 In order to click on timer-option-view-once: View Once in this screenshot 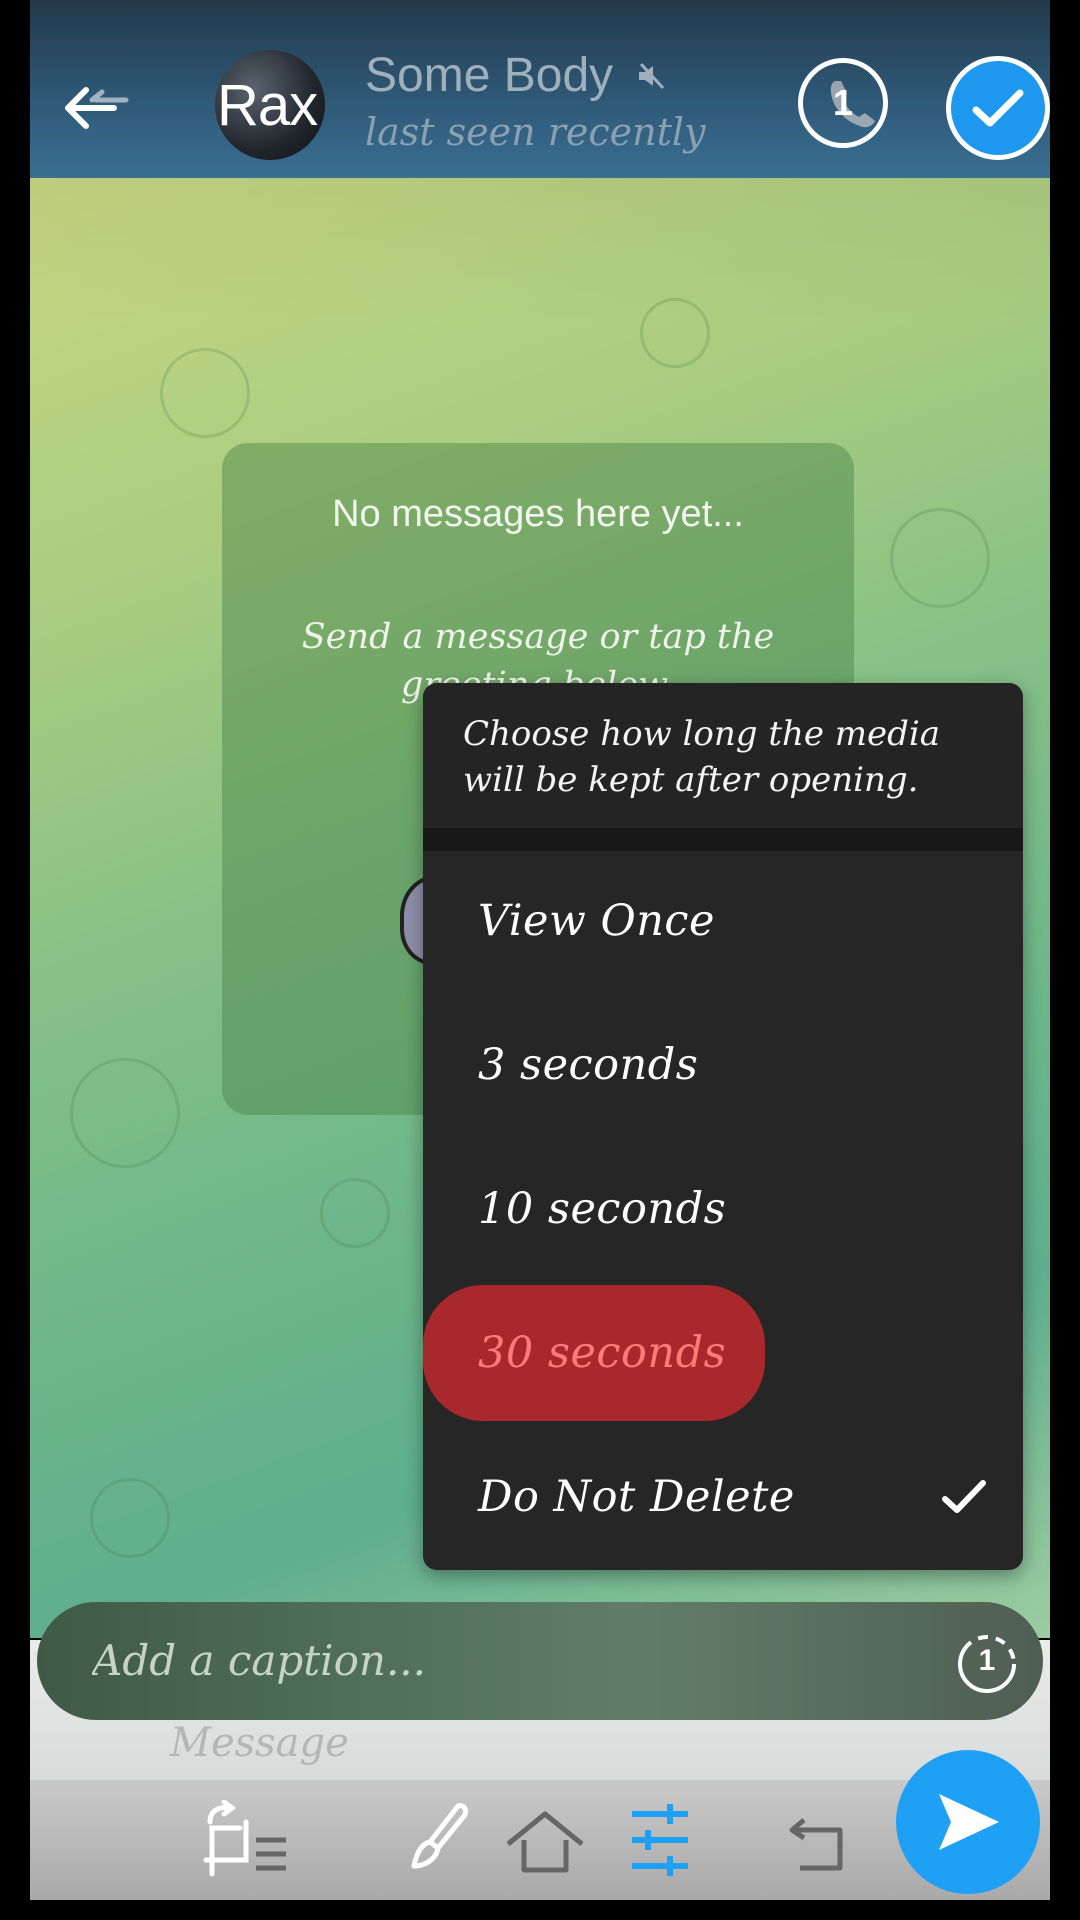, I will do `click(723, 921)`.